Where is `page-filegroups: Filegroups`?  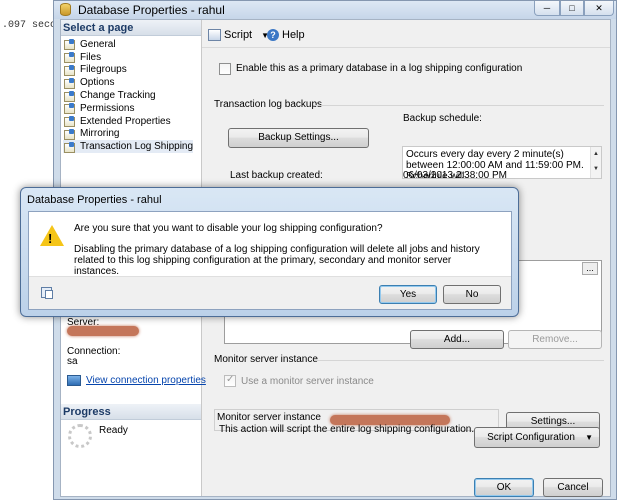 page-filegroups: Filegroups is located at coordinates (128, 70).